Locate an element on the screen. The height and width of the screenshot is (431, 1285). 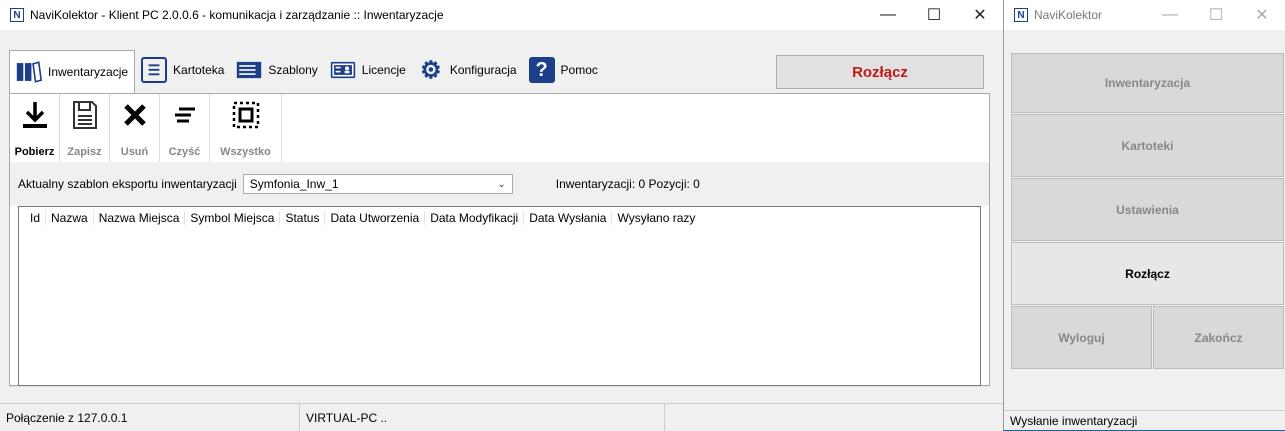
template-value: Symfonia_Inw_1 is located at coordinates (294, 184).